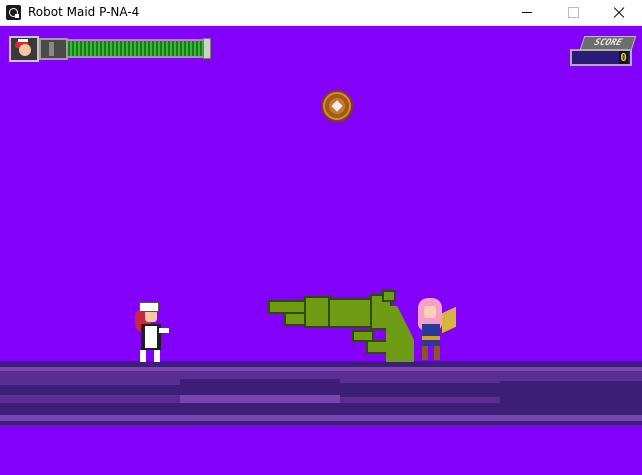 Image resolution: width=642 pixels, height=475 pixels. I want to click on close-button, so click(619, 12).